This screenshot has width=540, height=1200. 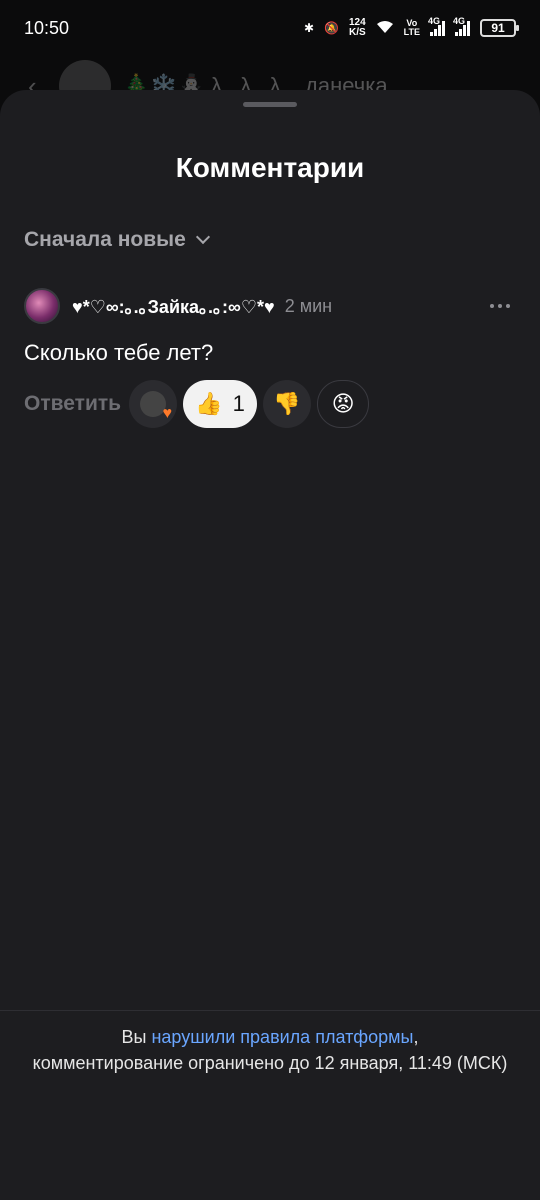 I want to click on author-heart-icon, so click(x=156, y=407).